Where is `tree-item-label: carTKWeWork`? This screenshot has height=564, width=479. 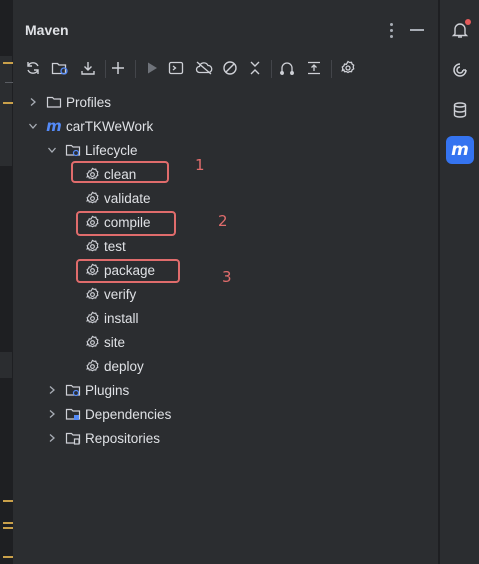 tree-item-label: carTKWeWork is located at coordinates (110, 126).